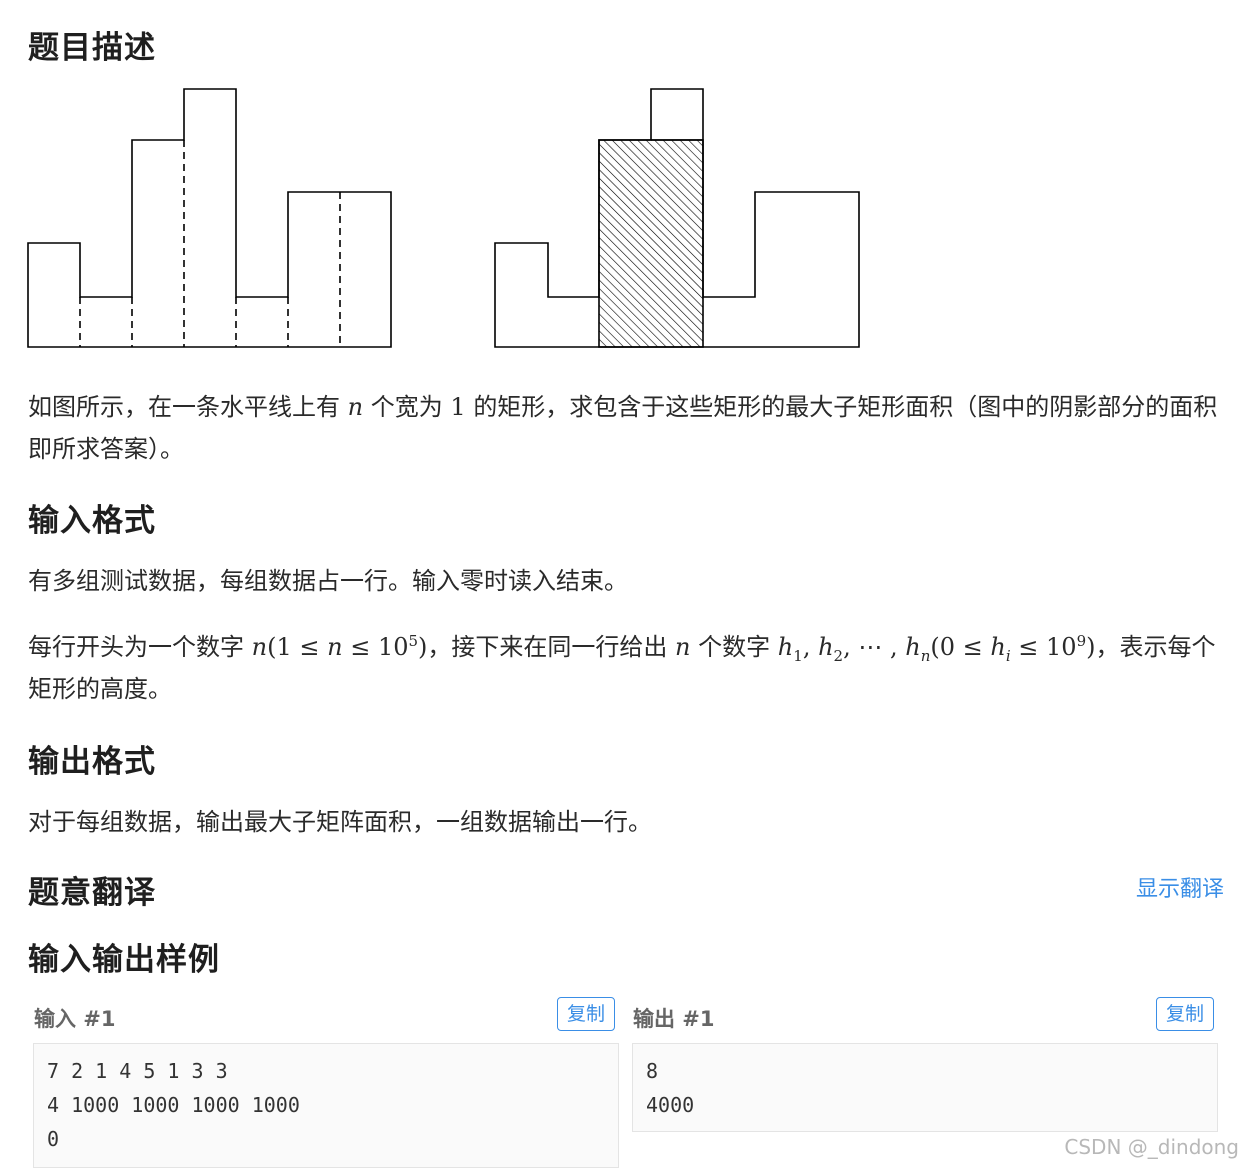  What do you see at coordinates (92, 521) in the screenshot?
I see `section-title-input: 输入格式` at bounding box center [92, 521].